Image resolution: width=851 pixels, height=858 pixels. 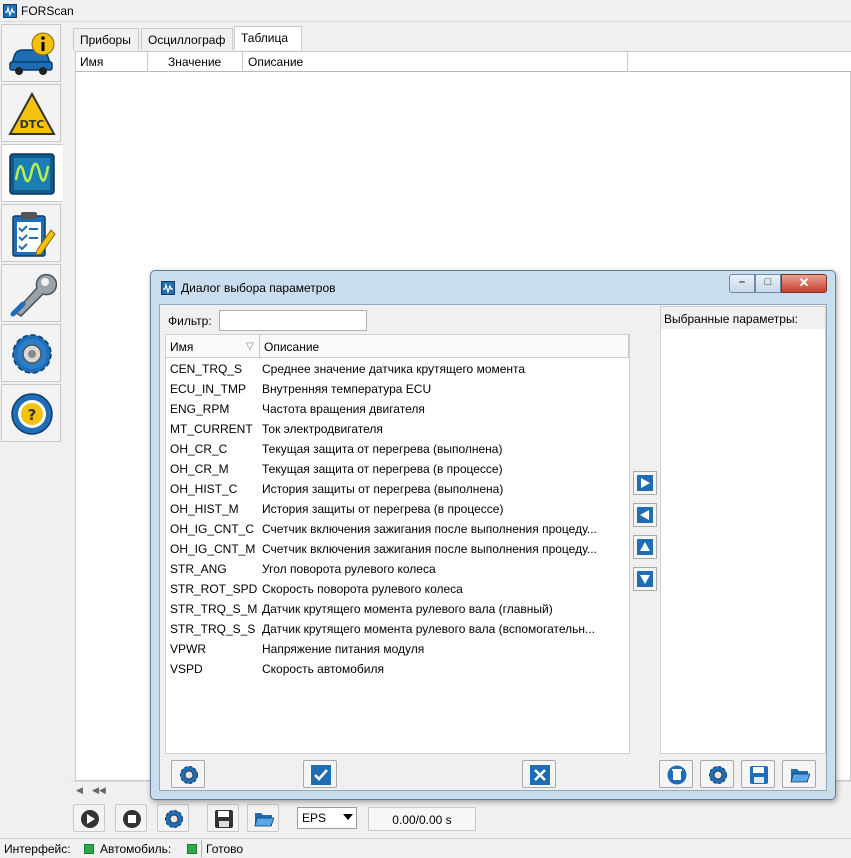 I want to click on parameter-row: STR_ANG Угол поворота рулевого колеса, so click(x=397, y=569).